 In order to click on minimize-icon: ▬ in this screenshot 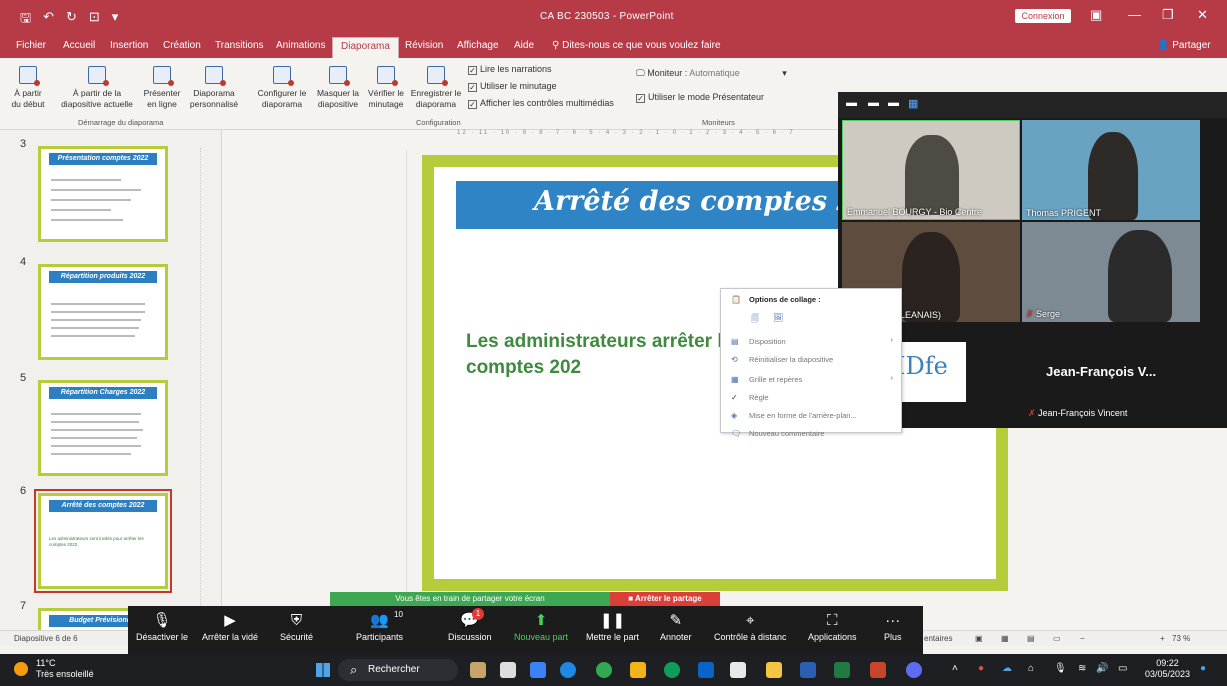, I will do `click(851, 103)`.